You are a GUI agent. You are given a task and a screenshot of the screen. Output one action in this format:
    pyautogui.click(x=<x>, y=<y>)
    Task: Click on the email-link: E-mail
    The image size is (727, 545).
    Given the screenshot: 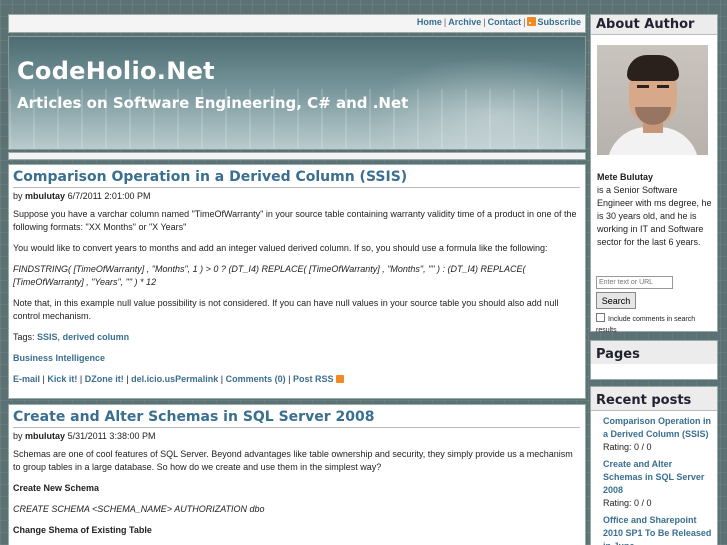 What is the action you would take?
    pyautogui.click(x=26, y=379)
    